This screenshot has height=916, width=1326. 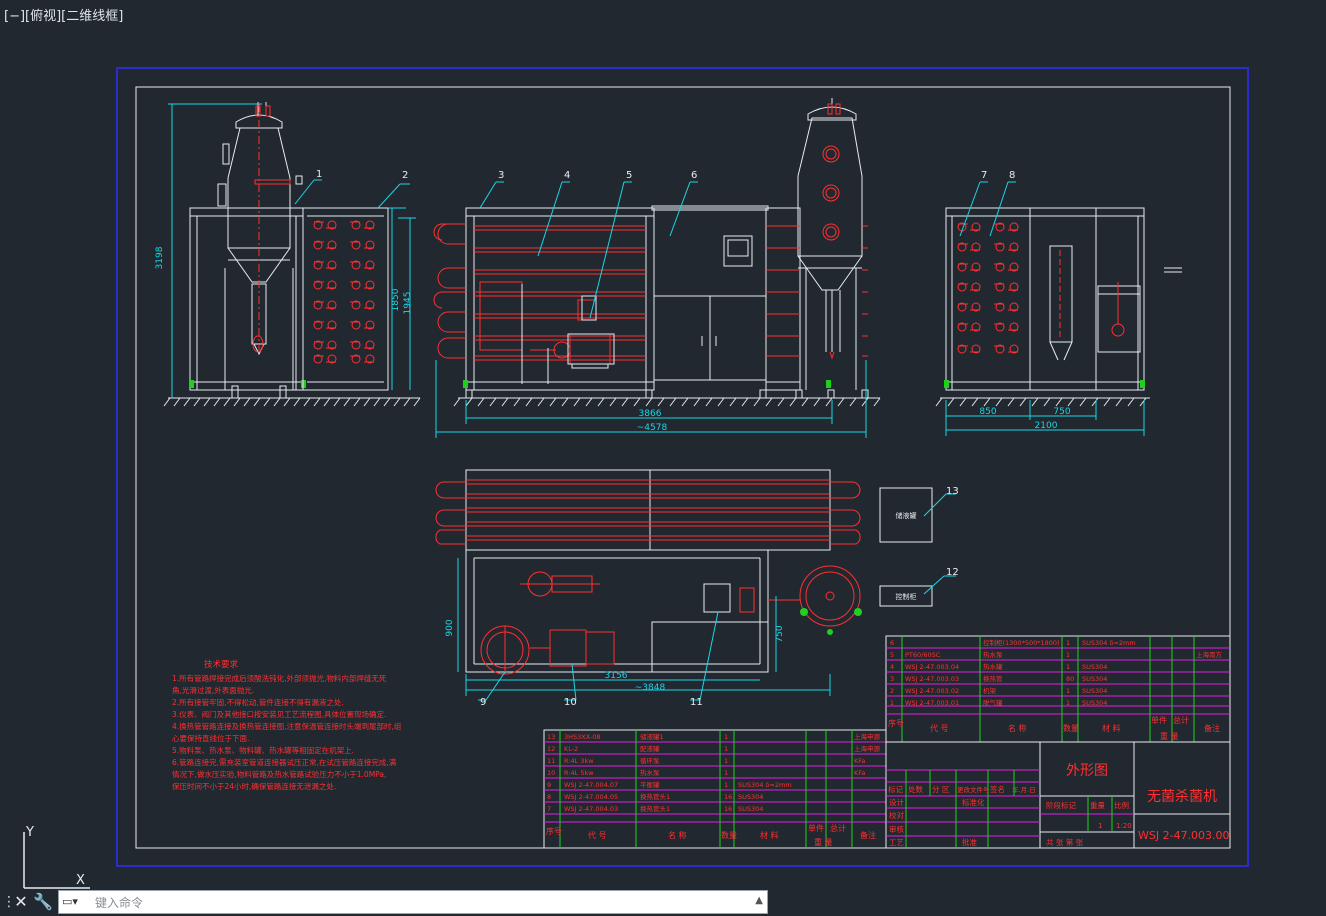 I want to click on balloon-5: 5, so click(x=629, y=175).